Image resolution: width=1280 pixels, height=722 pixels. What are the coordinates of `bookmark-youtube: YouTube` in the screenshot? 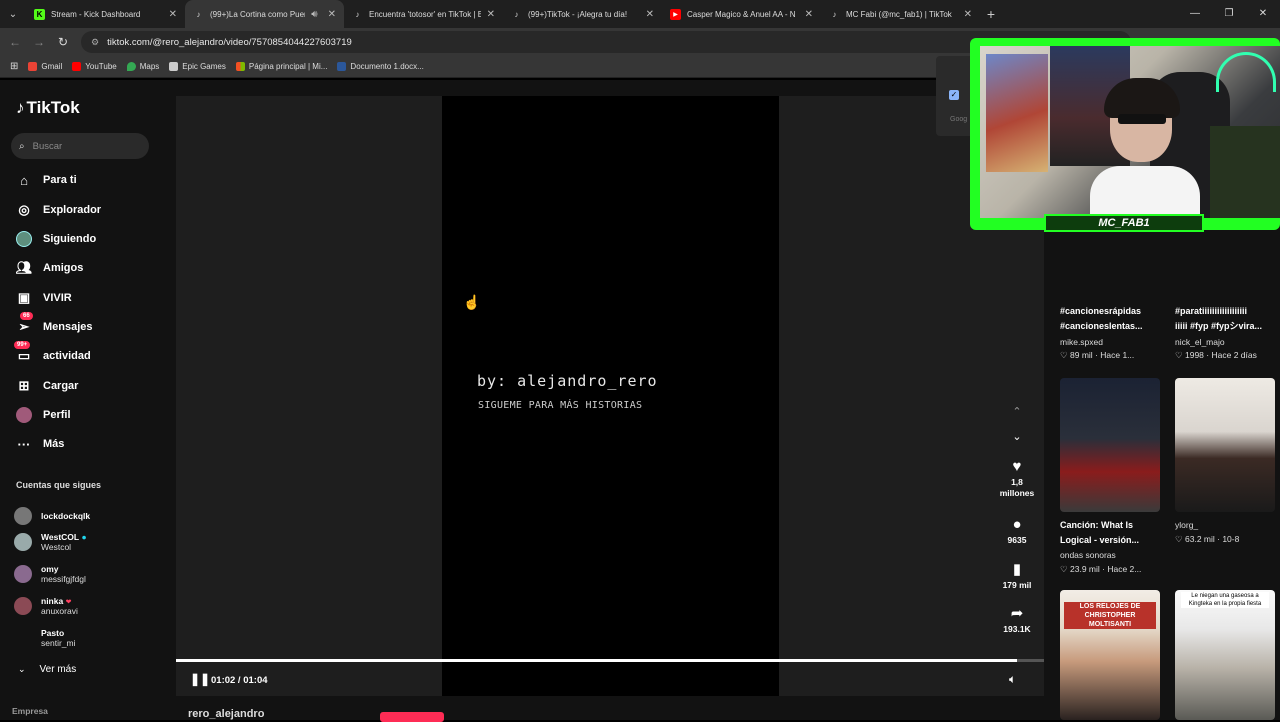 It's located at (94, 66).